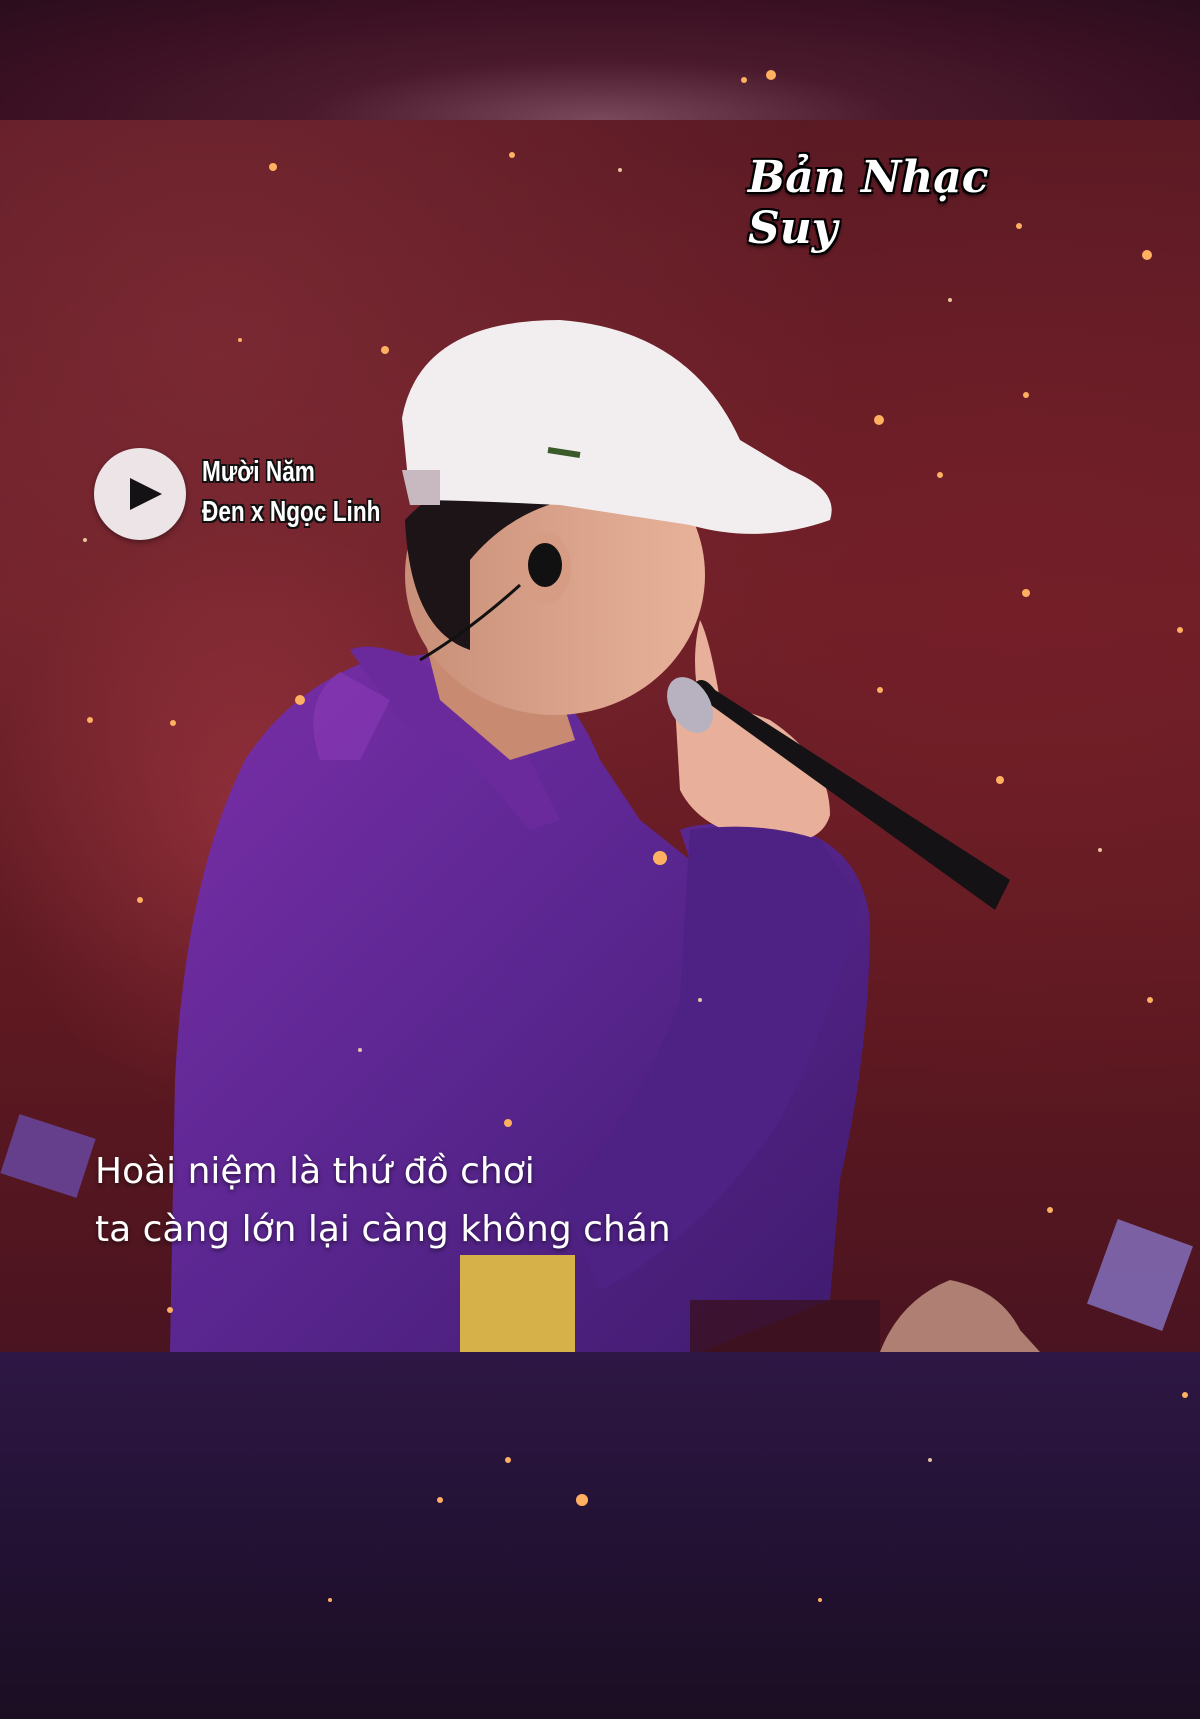 The width and height of the screenshot is (1200, 1719). I want to click on music-tag: Mười Năm Đen x Ngọc Linh, so click(254, 496).